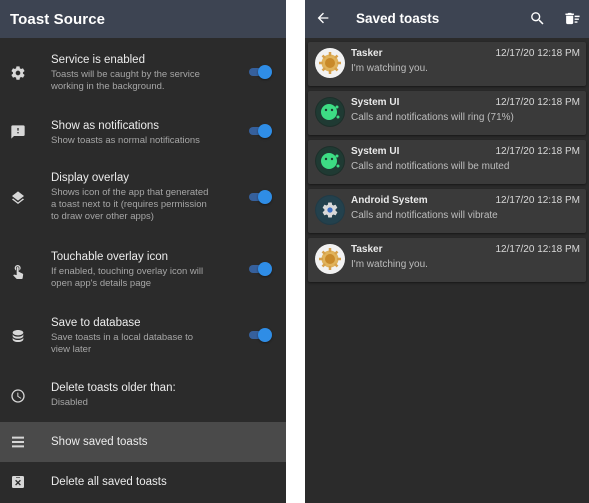  What do you see at coordinates (18, 73) in the screenshot?
I see `gear-icon` at bounding box center [18, 73].